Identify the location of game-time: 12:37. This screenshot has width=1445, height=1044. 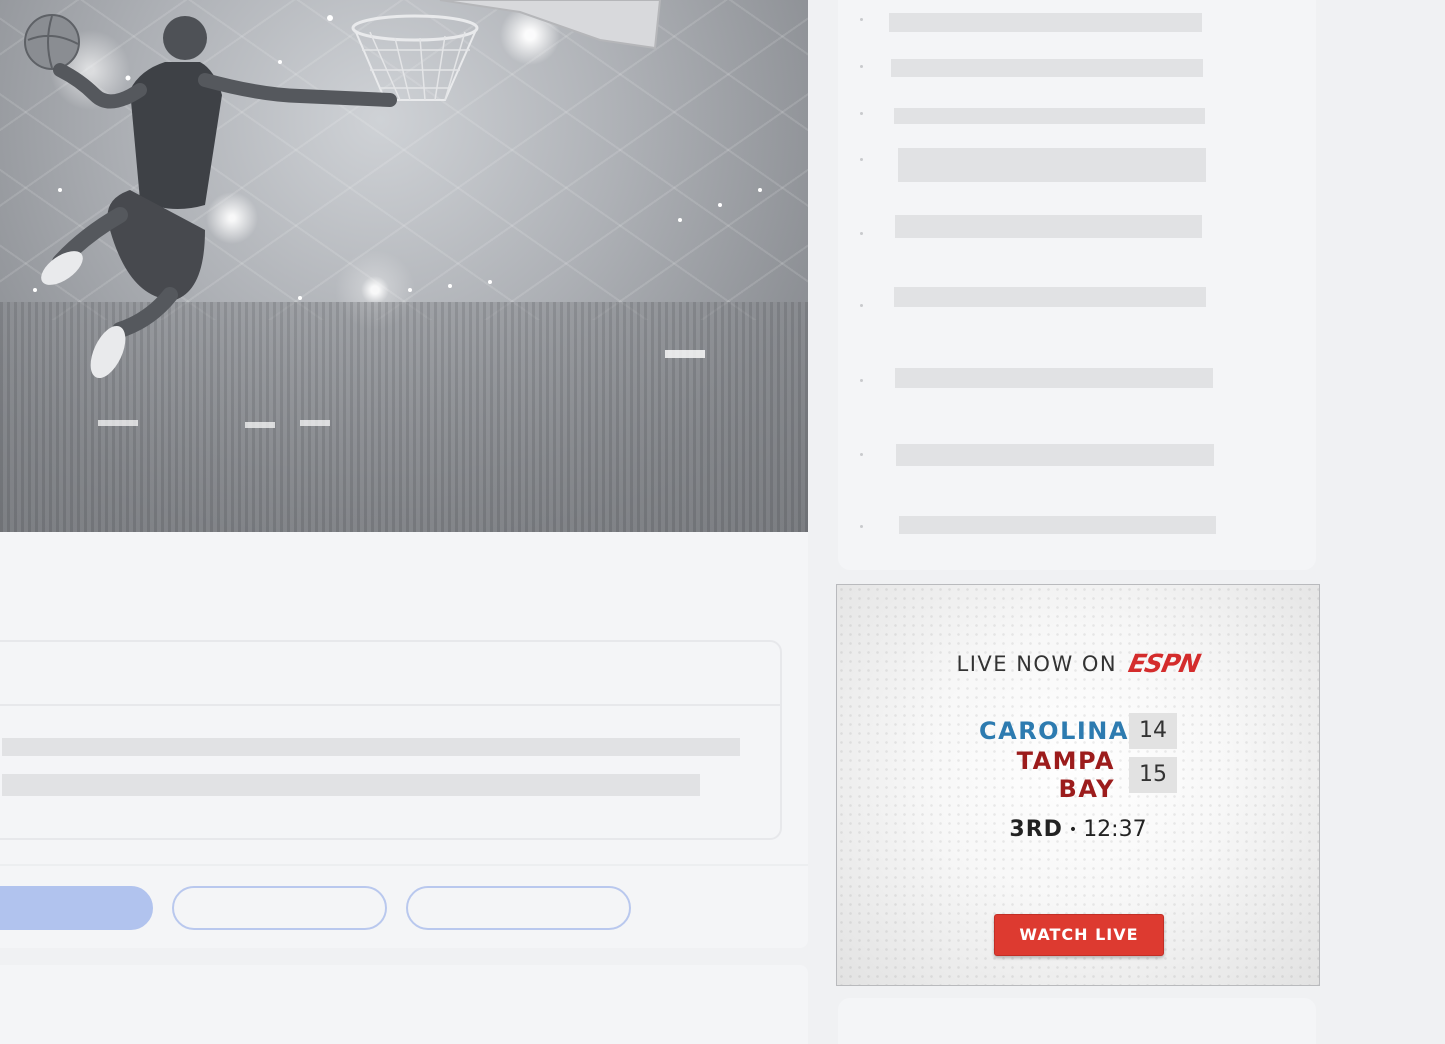
(1115, 829).